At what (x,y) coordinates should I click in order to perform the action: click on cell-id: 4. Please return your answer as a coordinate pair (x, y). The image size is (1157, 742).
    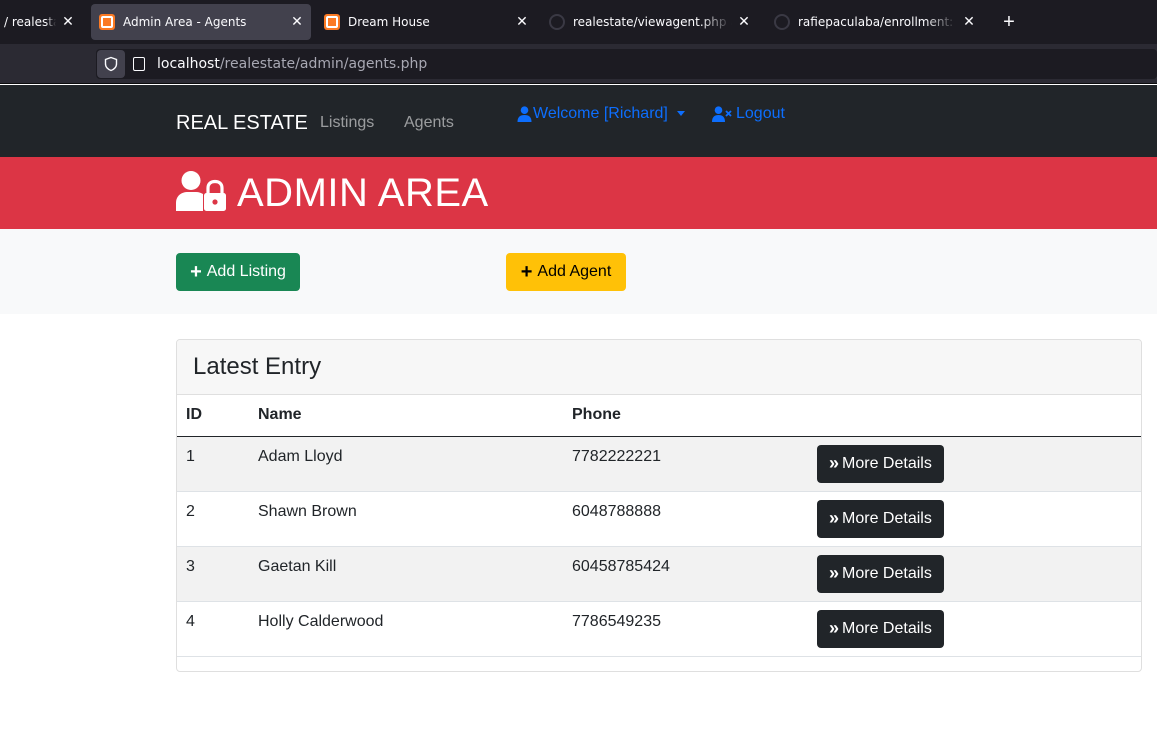
    Looking at the image, I should click on (213, 629).